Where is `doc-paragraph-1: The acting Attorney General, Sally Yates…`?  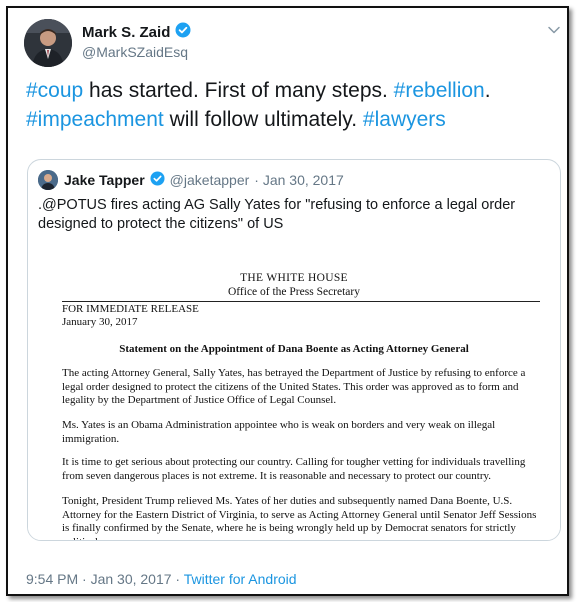
doc-paragraph-1: The acting Attorney General, Sally Yates… is located at coordinates (294, 386).